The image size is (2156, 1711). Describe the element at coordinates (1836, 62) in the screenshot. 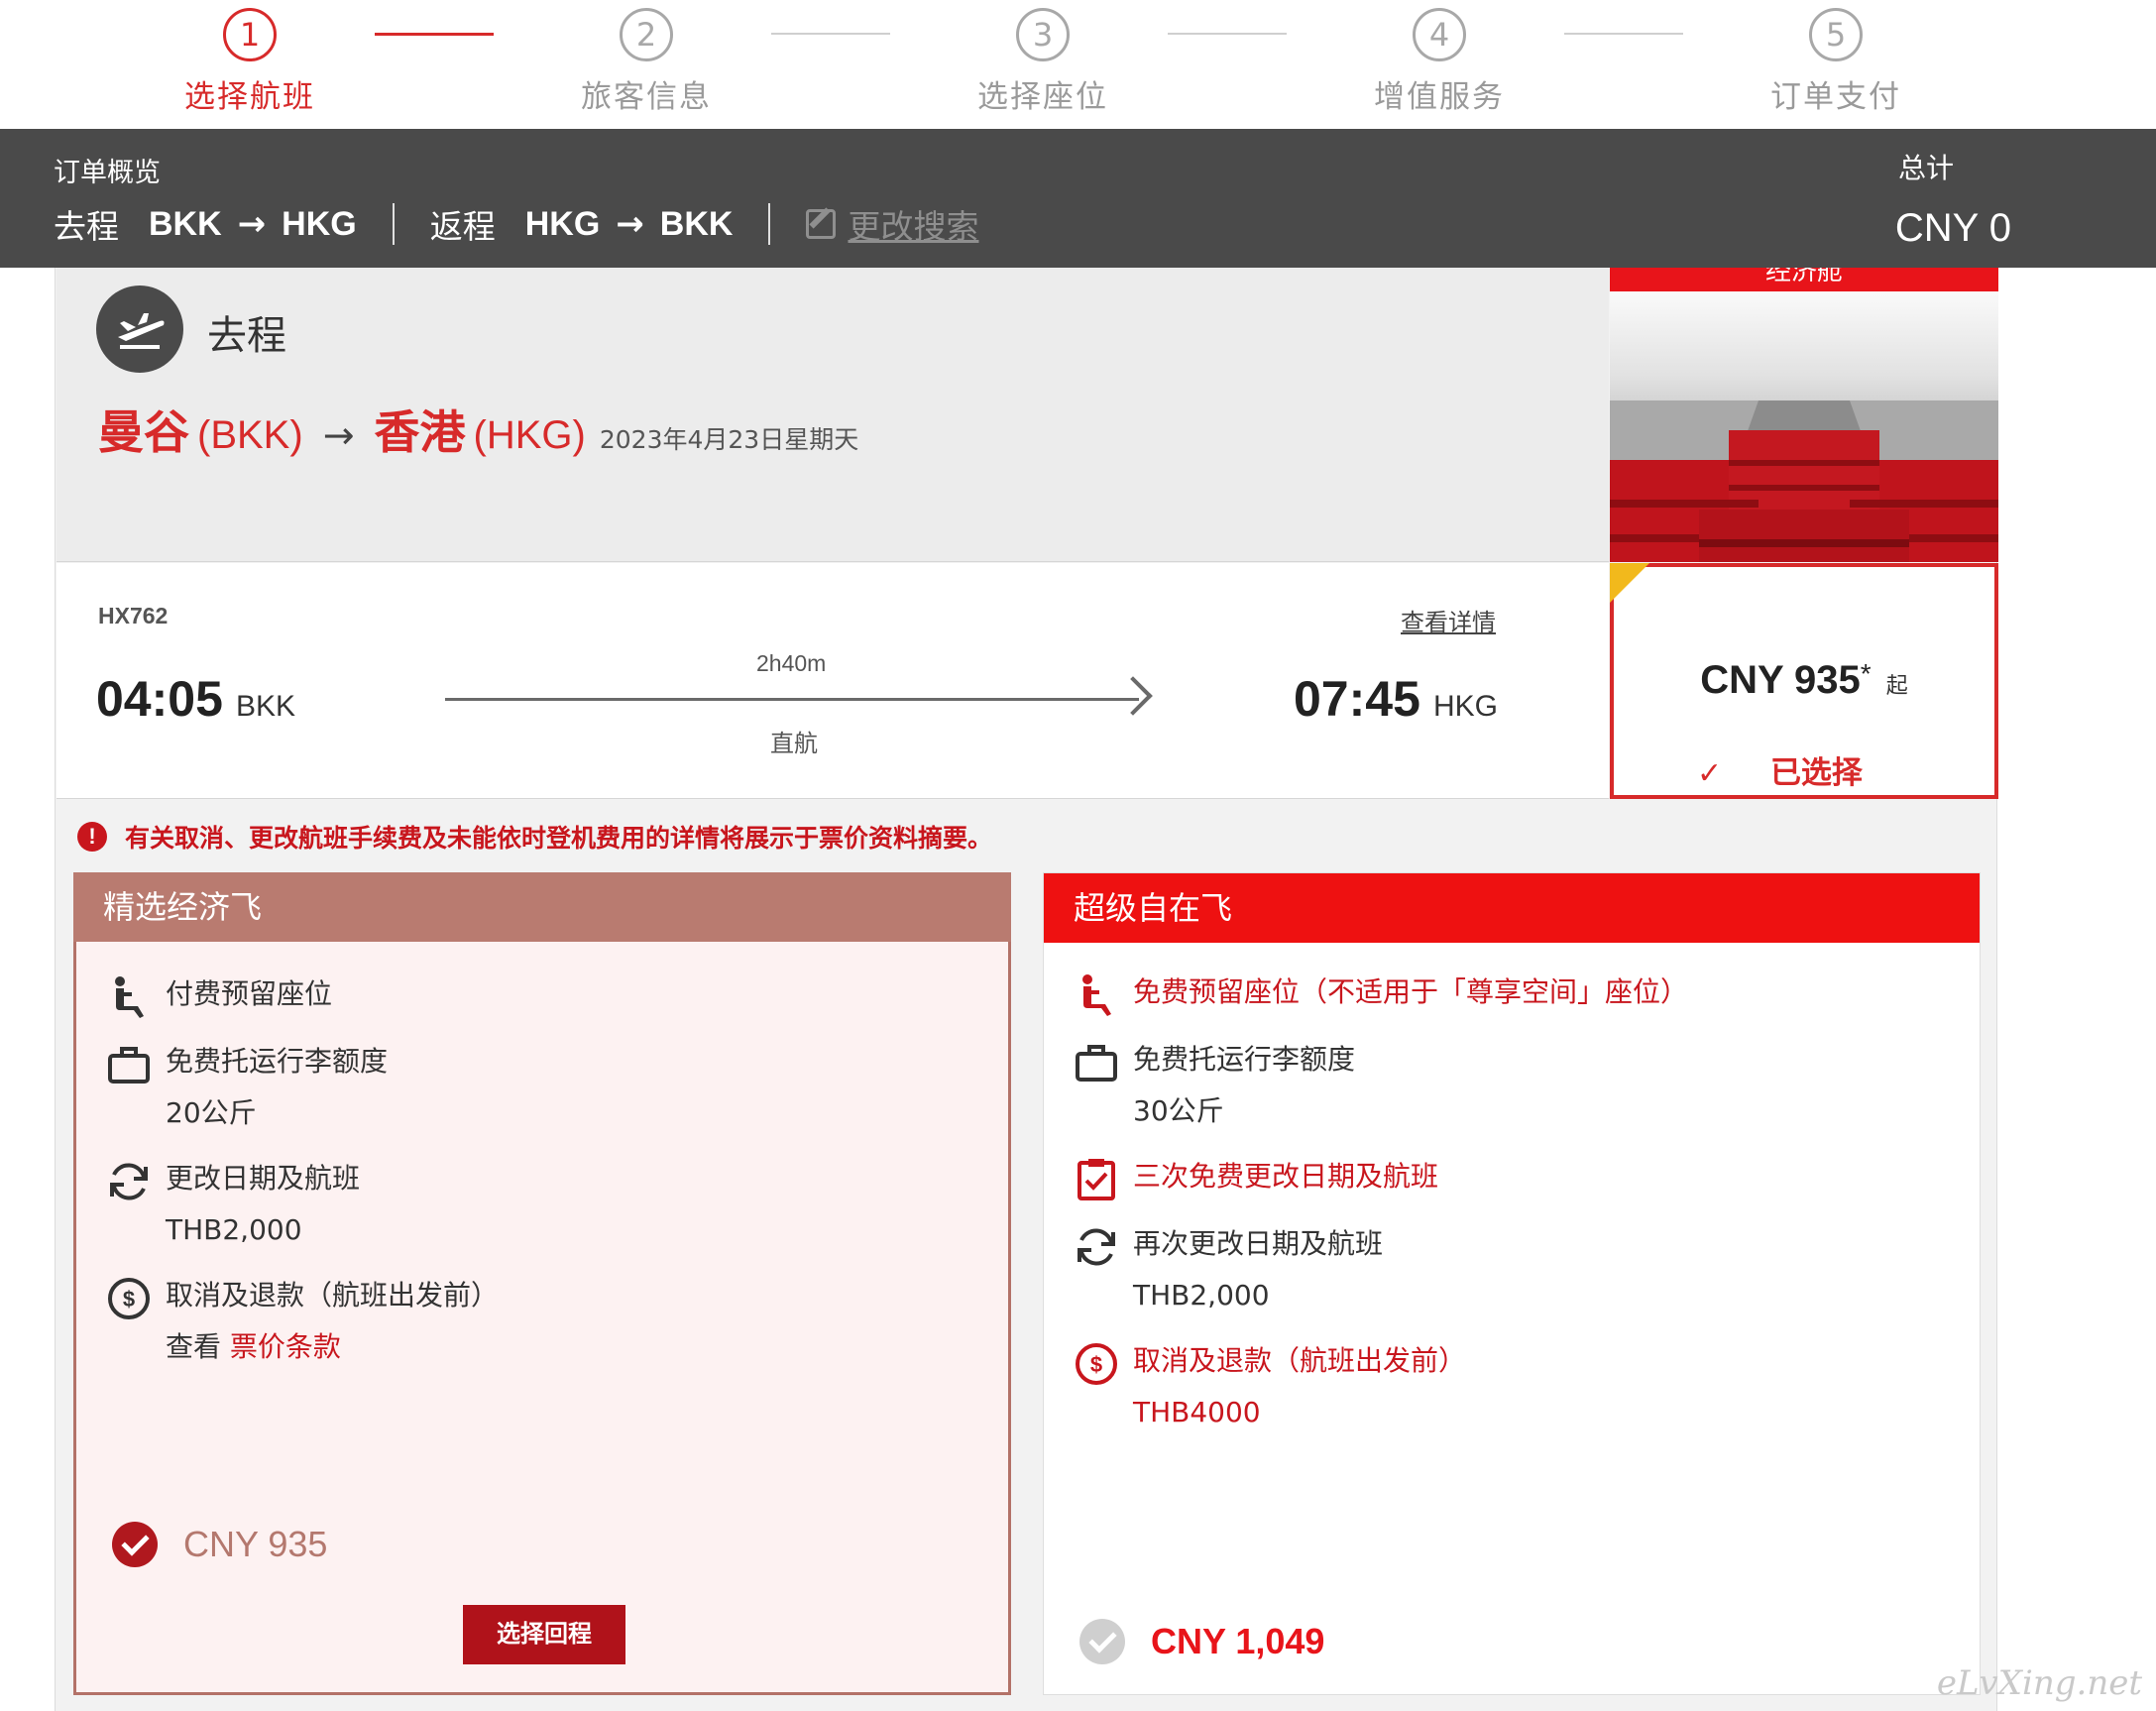

I see `step-payment: 5 订单支付` at that location.